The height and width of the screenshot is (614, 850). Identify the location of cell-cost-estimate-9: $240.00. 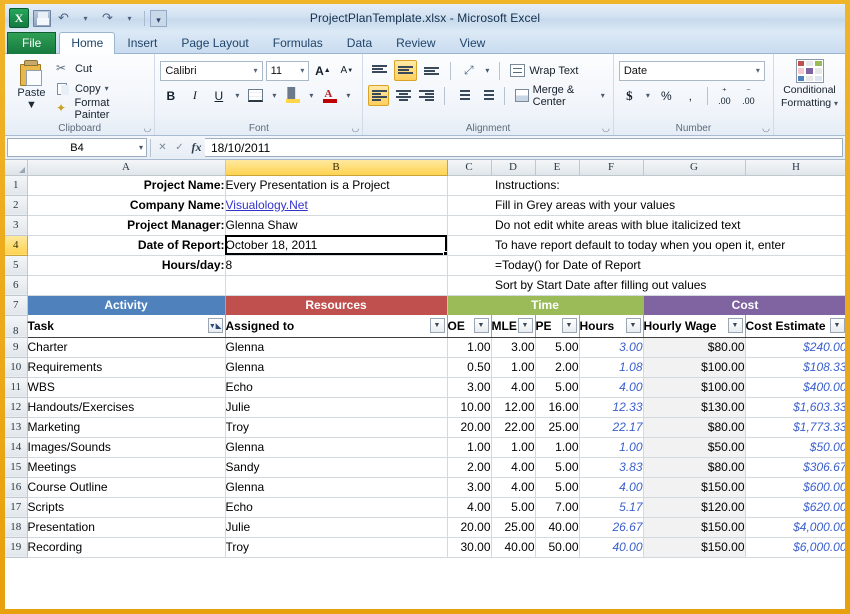
(795, 347).